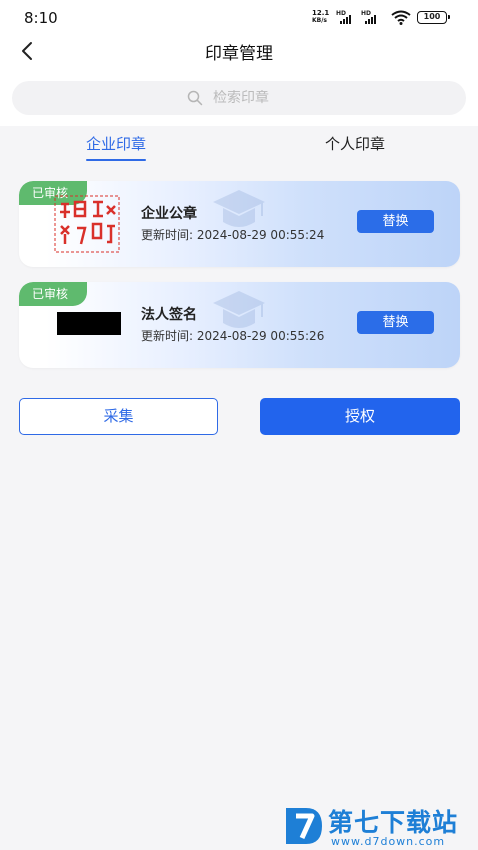  Describe the element at coordinates (252, 98) in the screenshot. I see `search-input` at that location.